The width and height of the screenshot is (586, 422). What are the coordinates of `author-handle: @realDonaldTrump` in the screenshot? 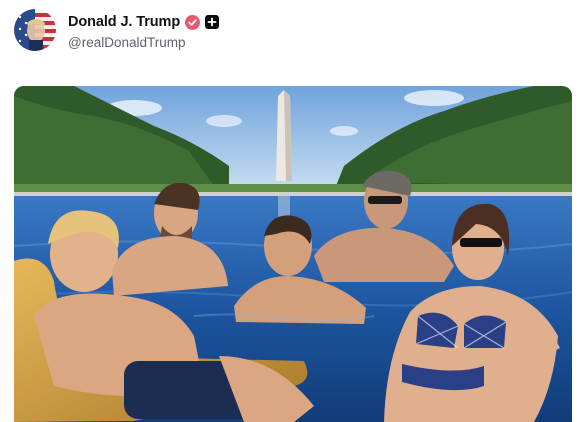 It's located at (143, 42).